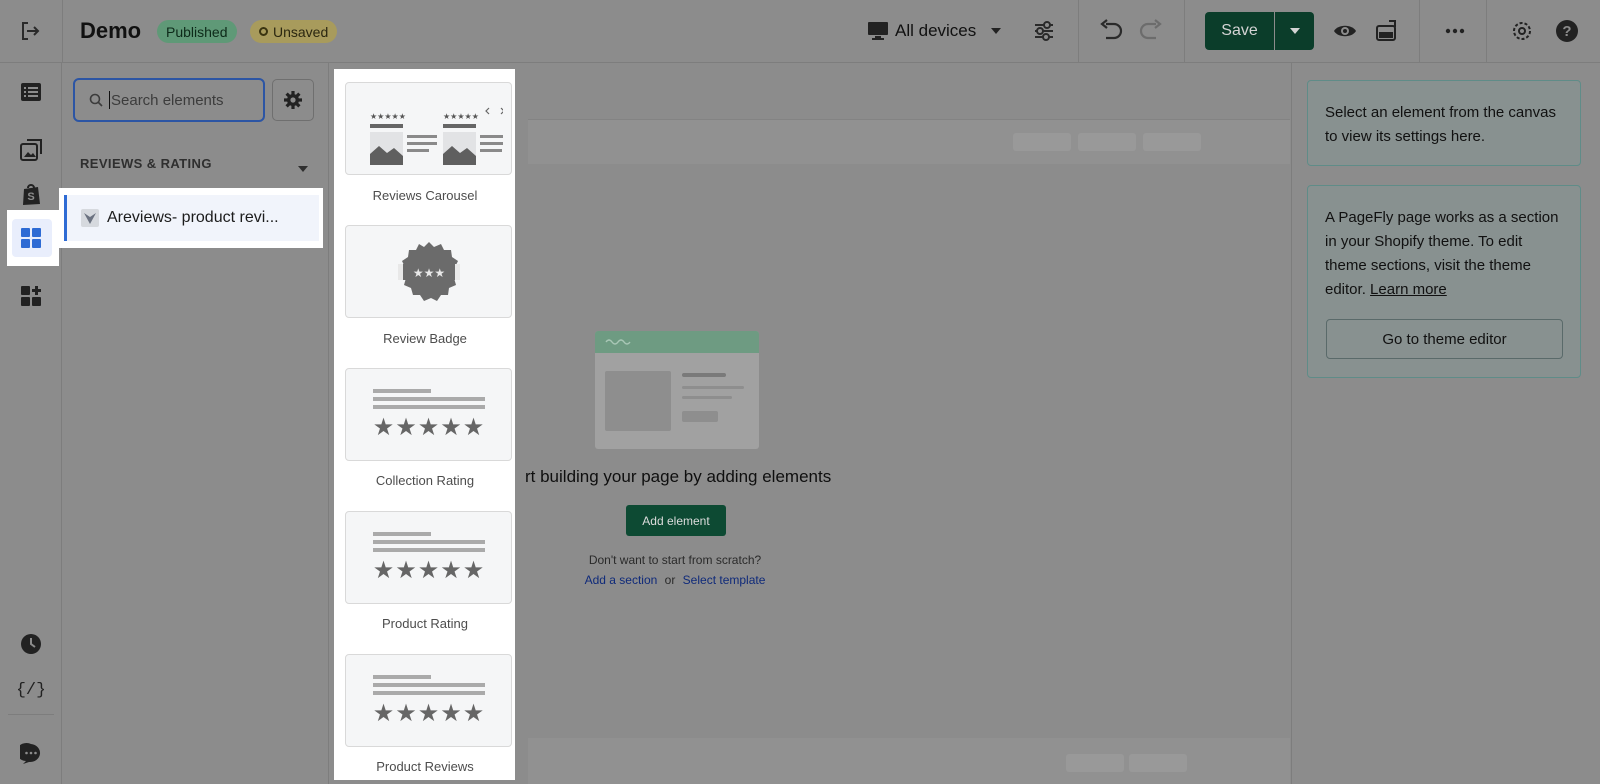 The width and height of the screenshot is (1600, 784). I want to click on collection-rating-tile: ★★★★★, so click(428, 414).